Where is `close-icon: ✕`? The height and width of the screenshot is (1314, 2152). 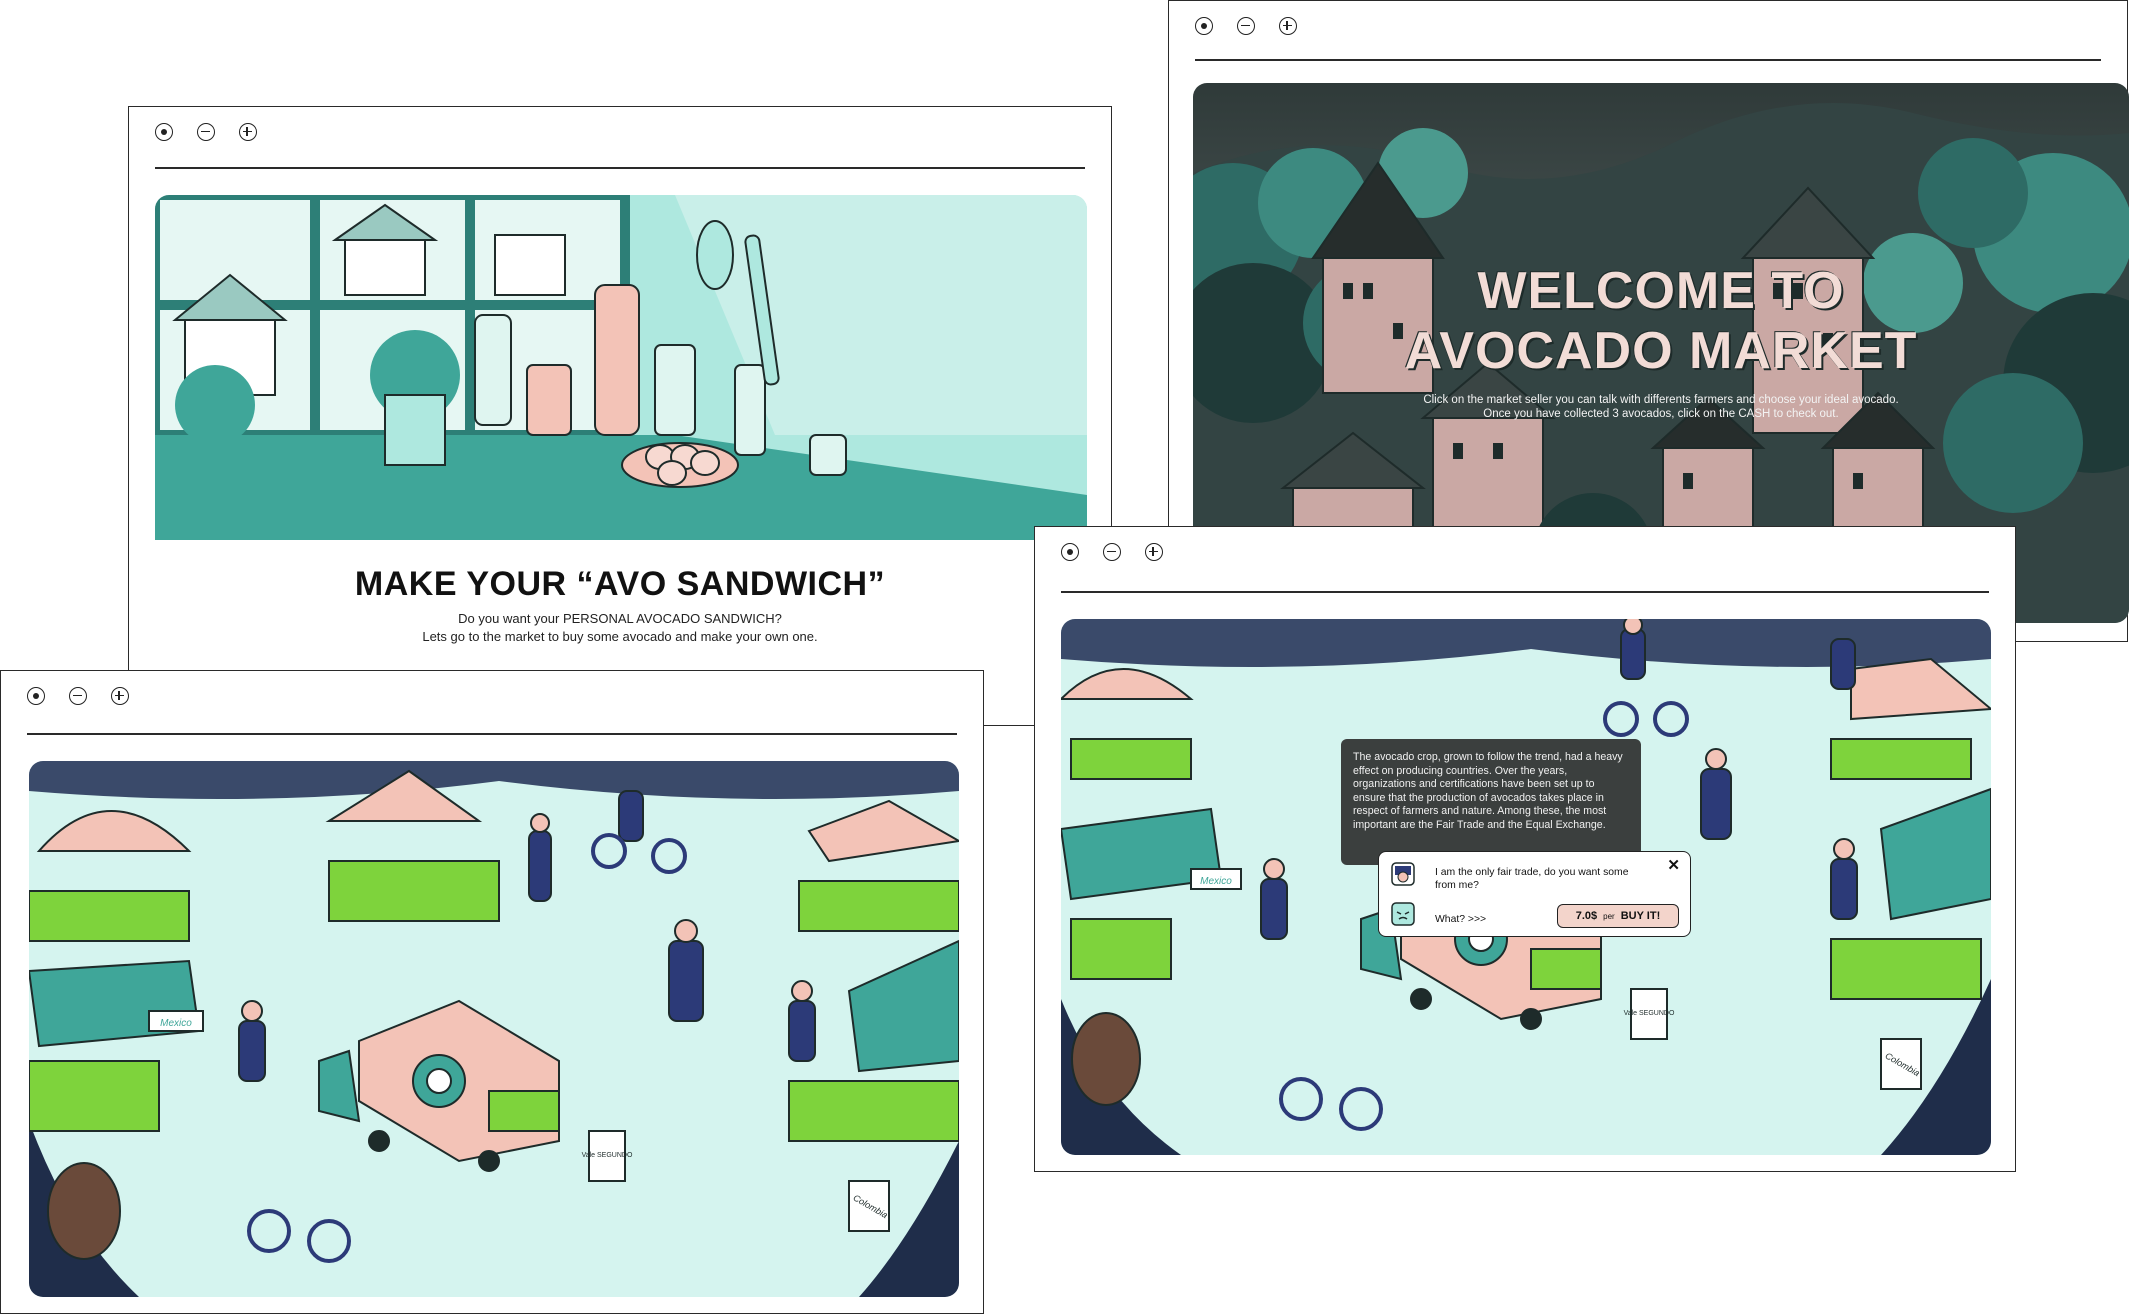
close-icon: ✕ is located at coordinates (1673, 865).